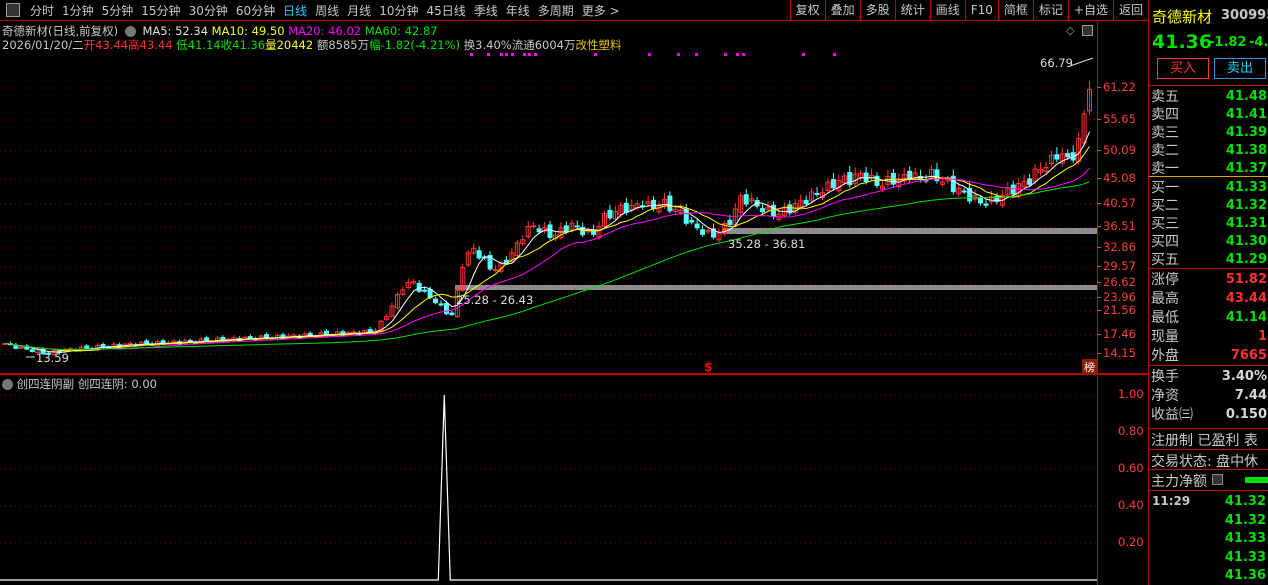 The width and height of the screenshot is (1268, 585). What do you see at coordinates (1256, 480) in the screenshot?
I see `main-flow-bar` at bounding box center [1256, 480].